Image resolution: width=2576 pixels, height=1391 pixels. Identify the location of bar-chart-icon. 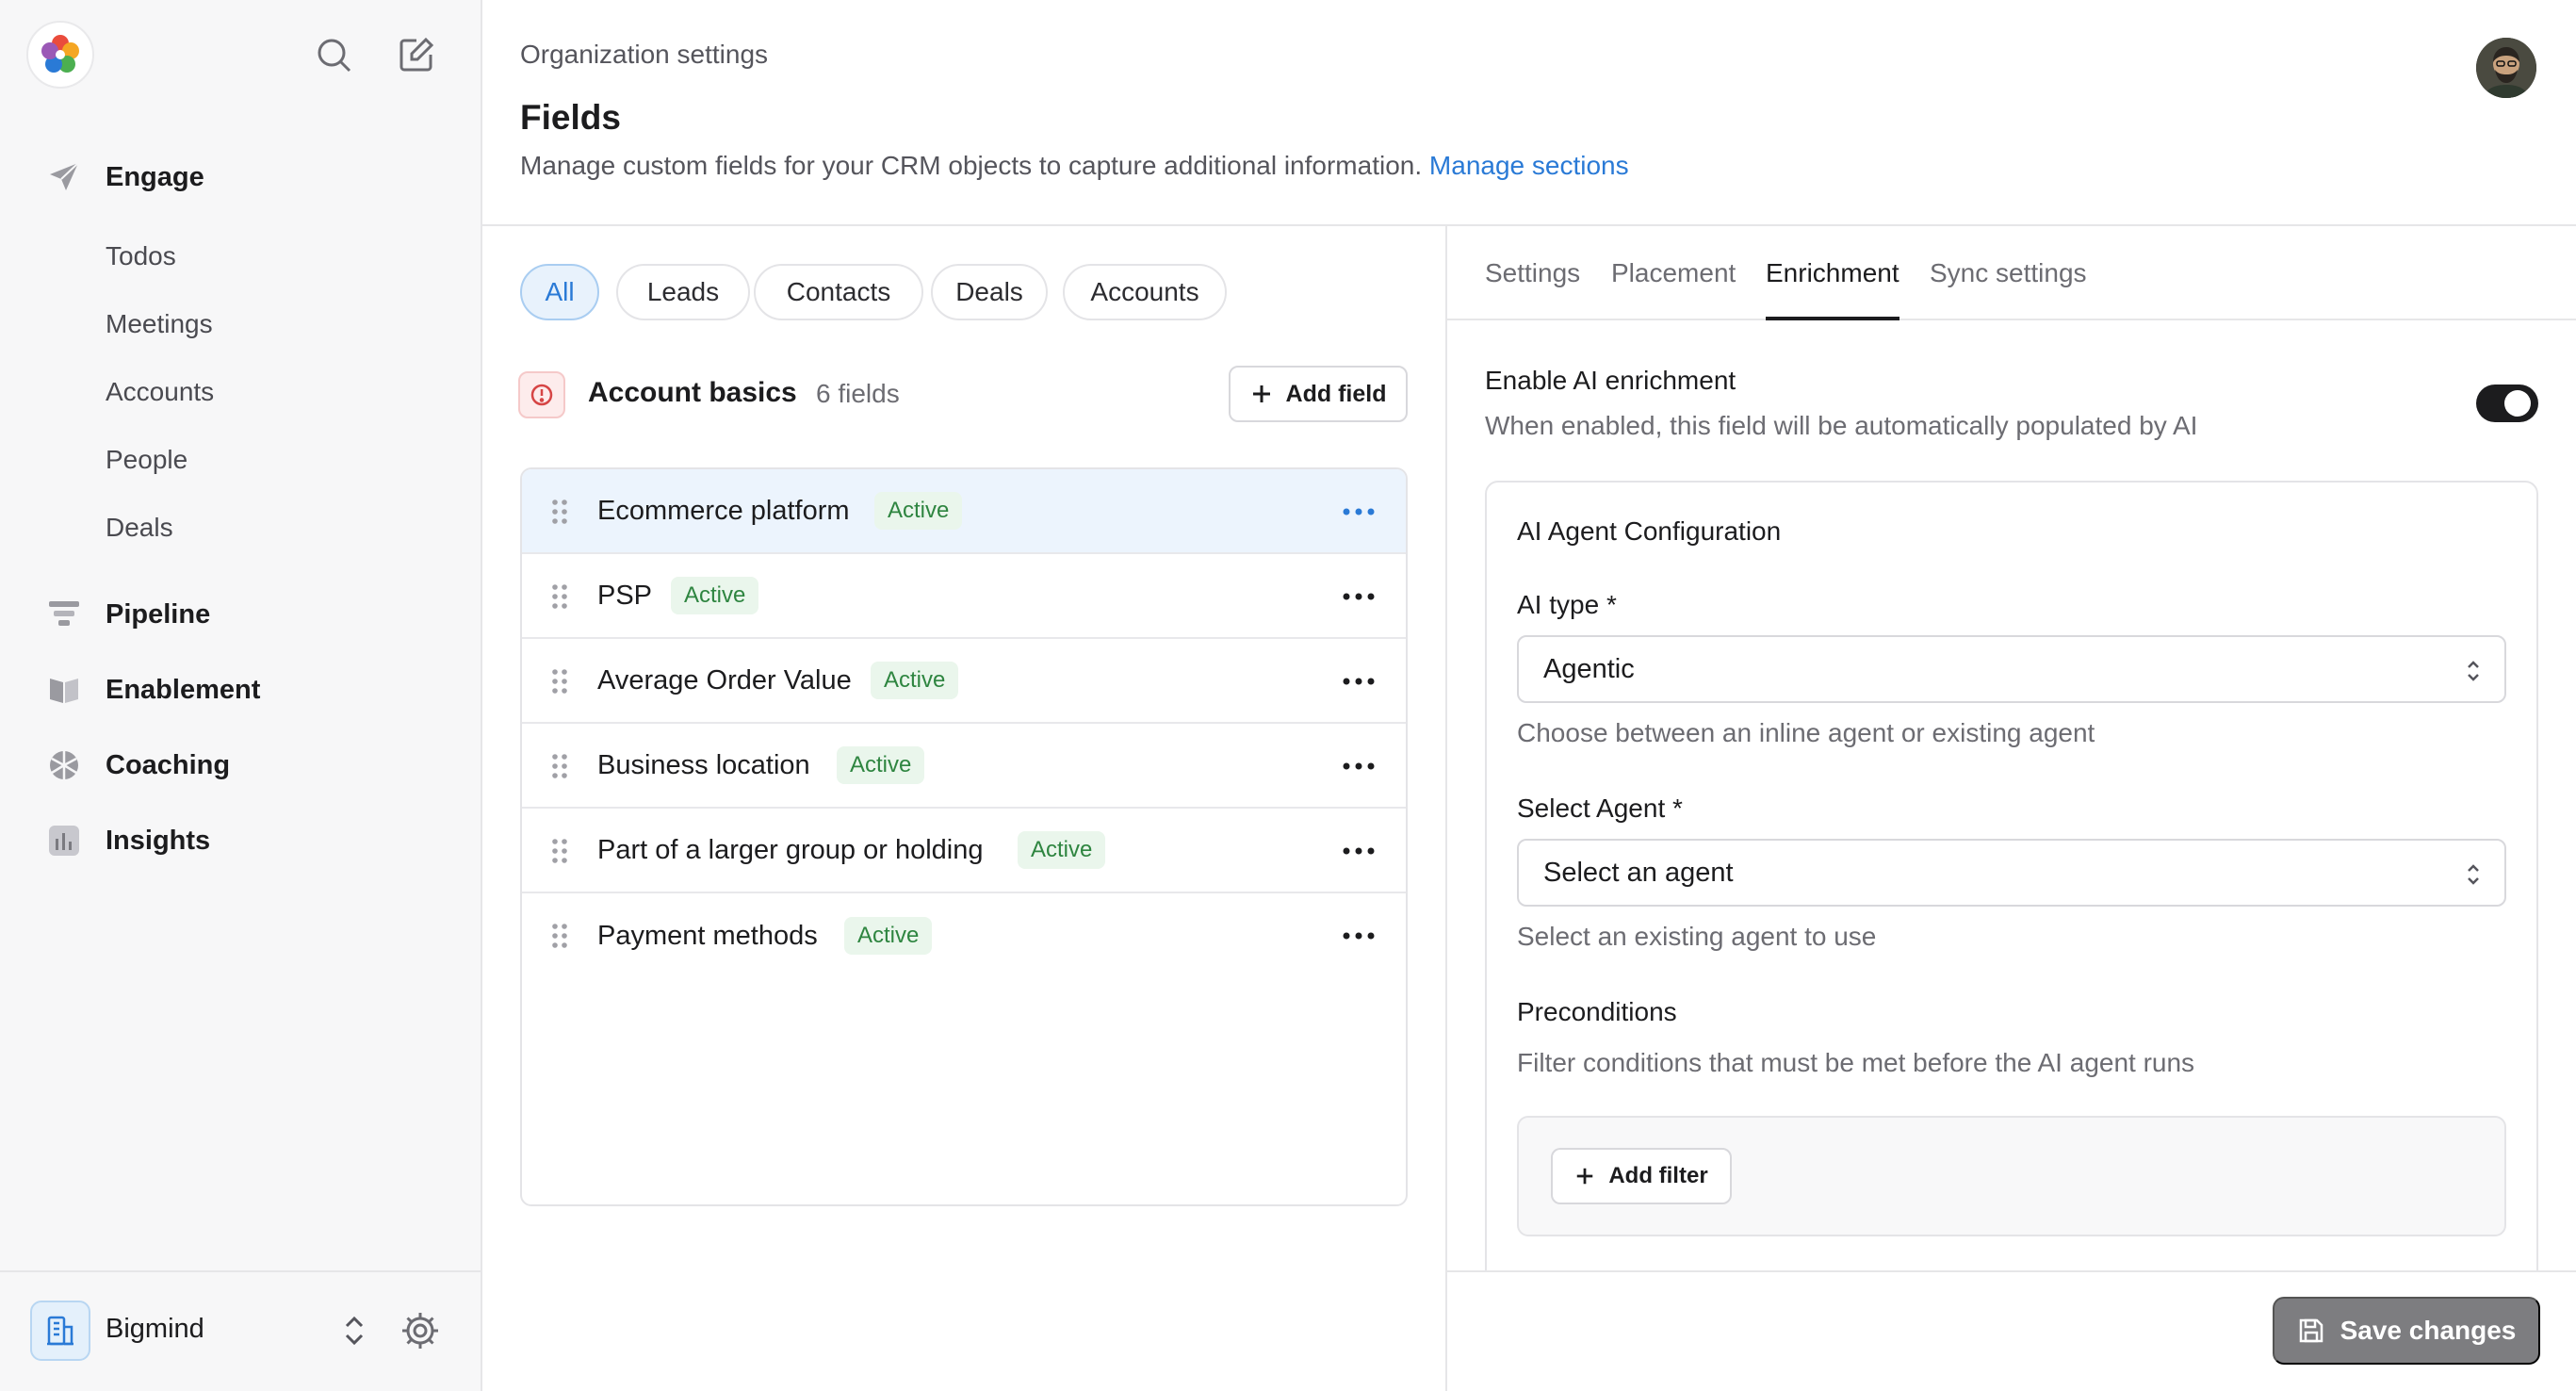
(64, 841).